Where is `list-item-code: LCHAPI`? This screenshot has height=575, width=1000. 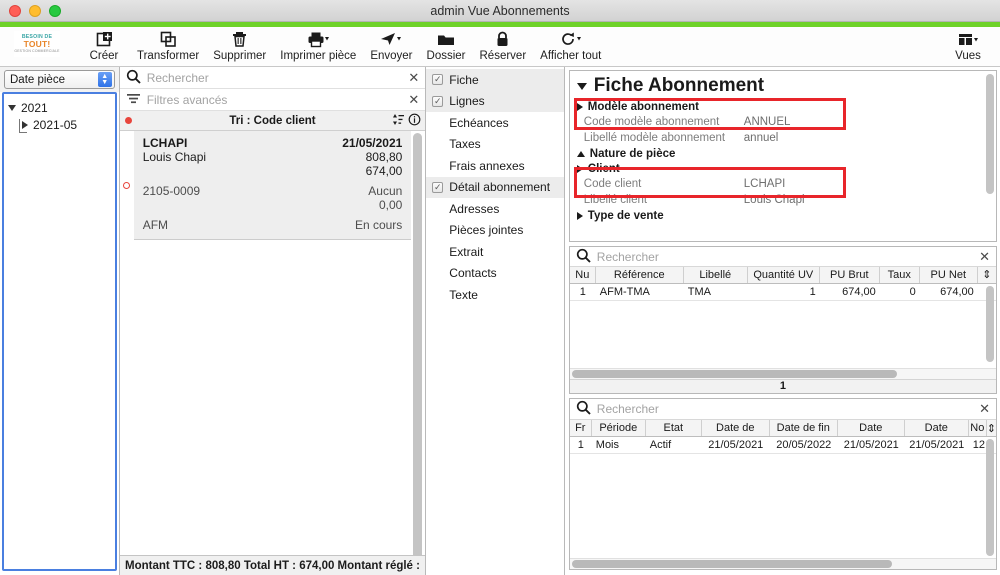
list-item-code: LCHAPI is located at coordinates (165, 143).